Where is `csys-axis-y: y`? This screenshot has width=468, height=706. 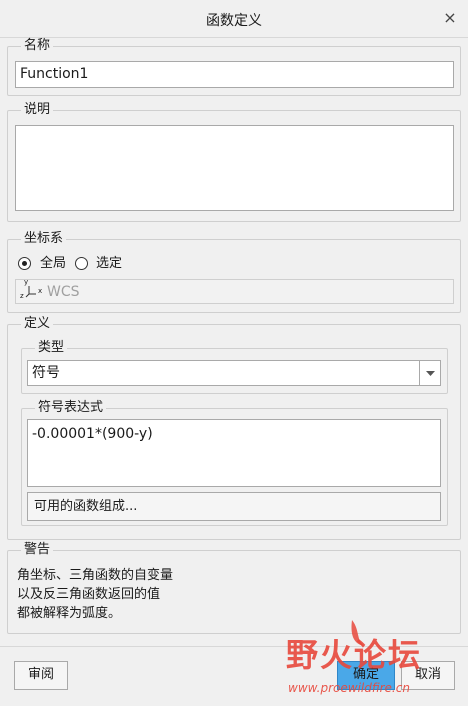
csys-axis-y: y is located at coordinates (26, 282).